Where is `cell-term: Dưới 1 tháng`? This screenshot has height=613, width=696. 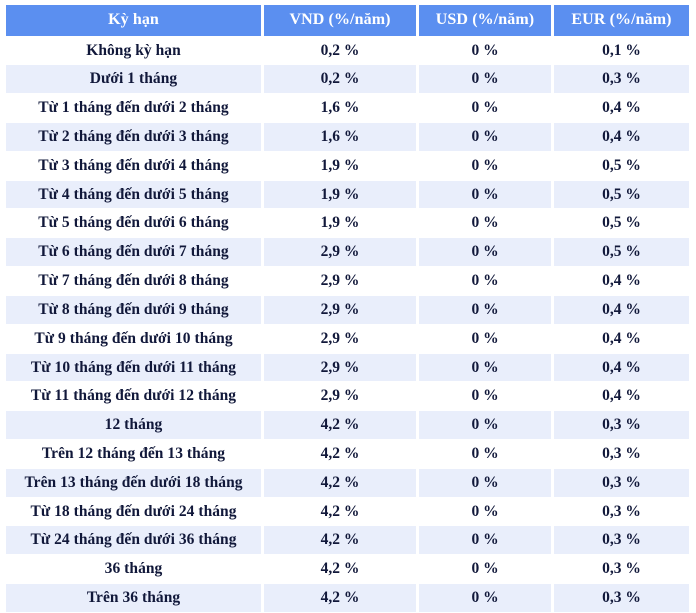
cell-term: Dưới 1 tháng is located at coordinates (133, 79).